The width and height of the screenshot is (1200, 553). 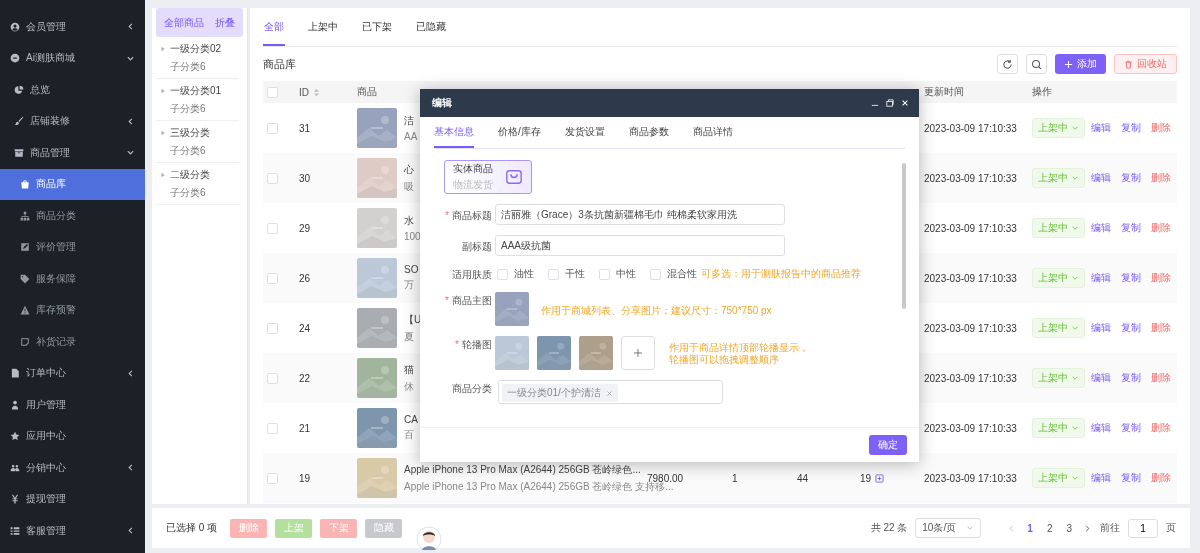 I want to click on tab: 全部, so click(x=274, y=28).